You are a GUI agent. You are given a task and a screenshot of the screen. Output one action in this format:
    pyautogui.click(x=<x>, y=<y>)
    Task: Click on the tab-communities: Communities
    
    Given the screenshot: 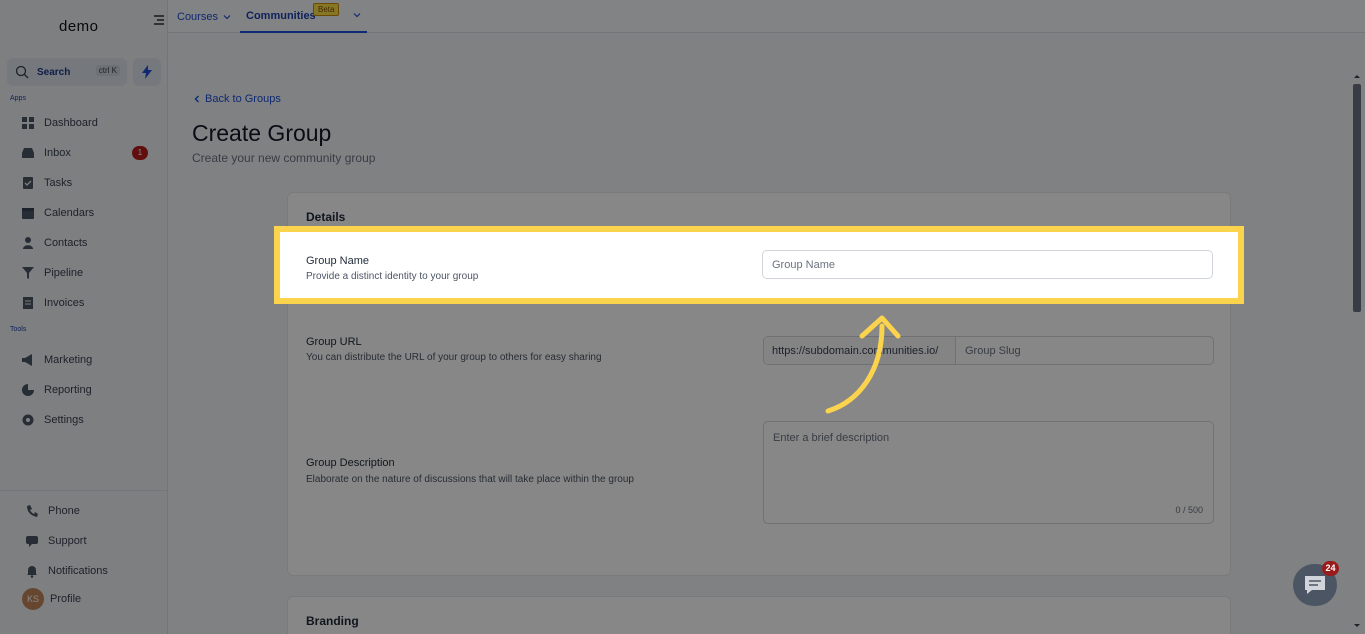 What is the action you would take?
    pyautogui.click(x=303, y=16)
    